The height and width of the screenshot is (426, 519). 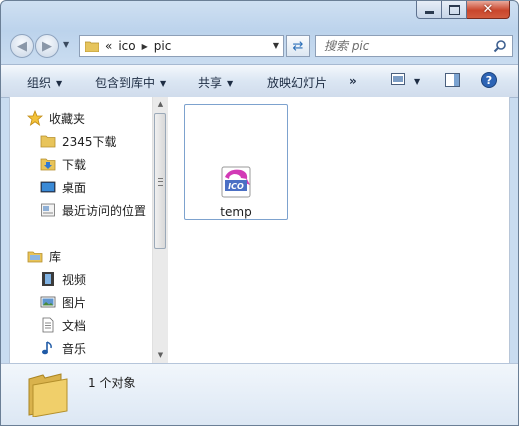 I want to click on navigation-row: ◀ ▶ ▼ « ico ▶ pic ▼ ⇄, so click(x=261, y=46).